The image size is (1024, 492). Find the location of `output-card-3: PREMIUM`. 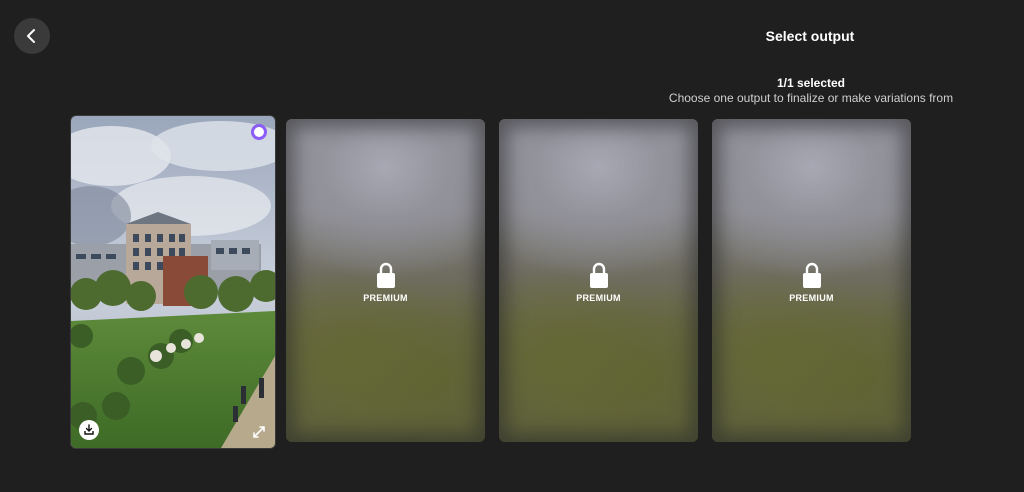

output-card-3: PREMIUM is located at coordinates (598, 280).